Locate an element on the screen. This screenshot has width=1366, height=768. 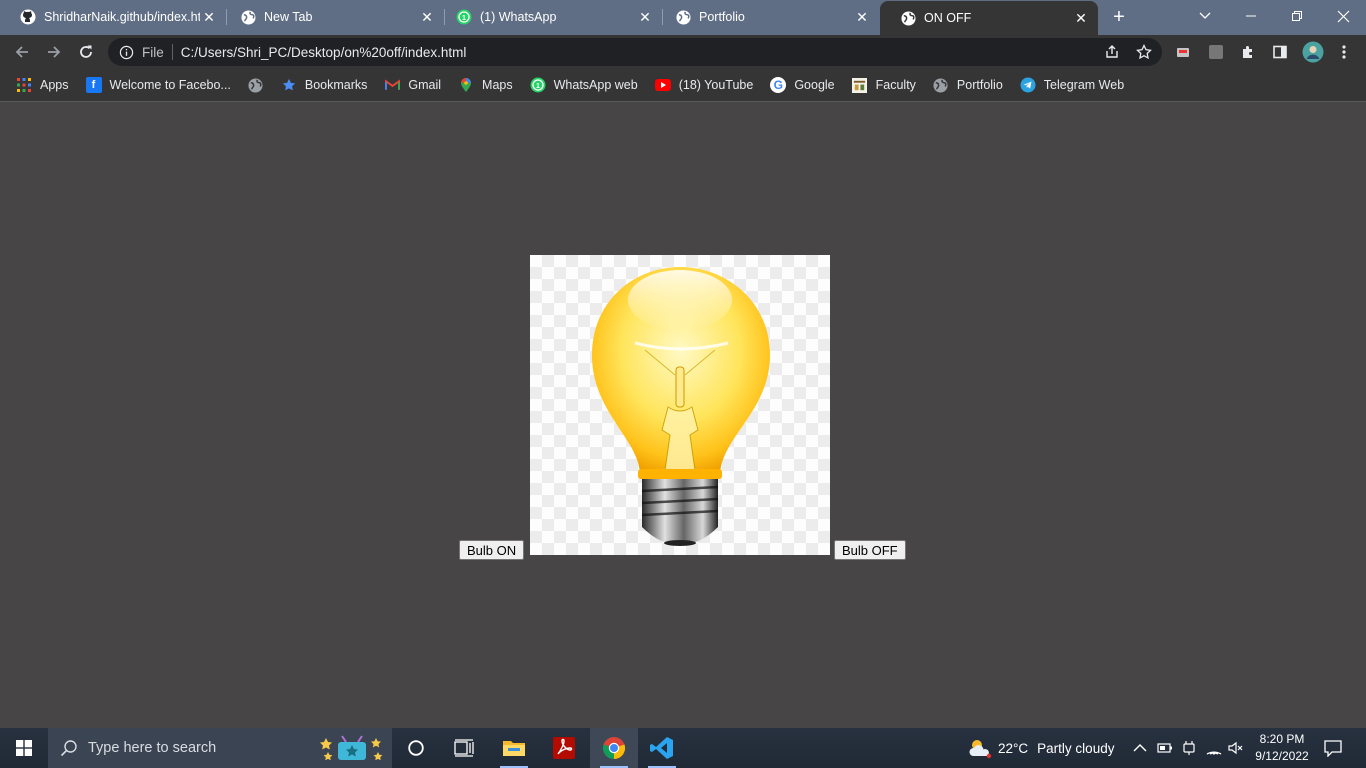
bookmark-bookmarks: Bookmarks is located at coordinates (324, 85).